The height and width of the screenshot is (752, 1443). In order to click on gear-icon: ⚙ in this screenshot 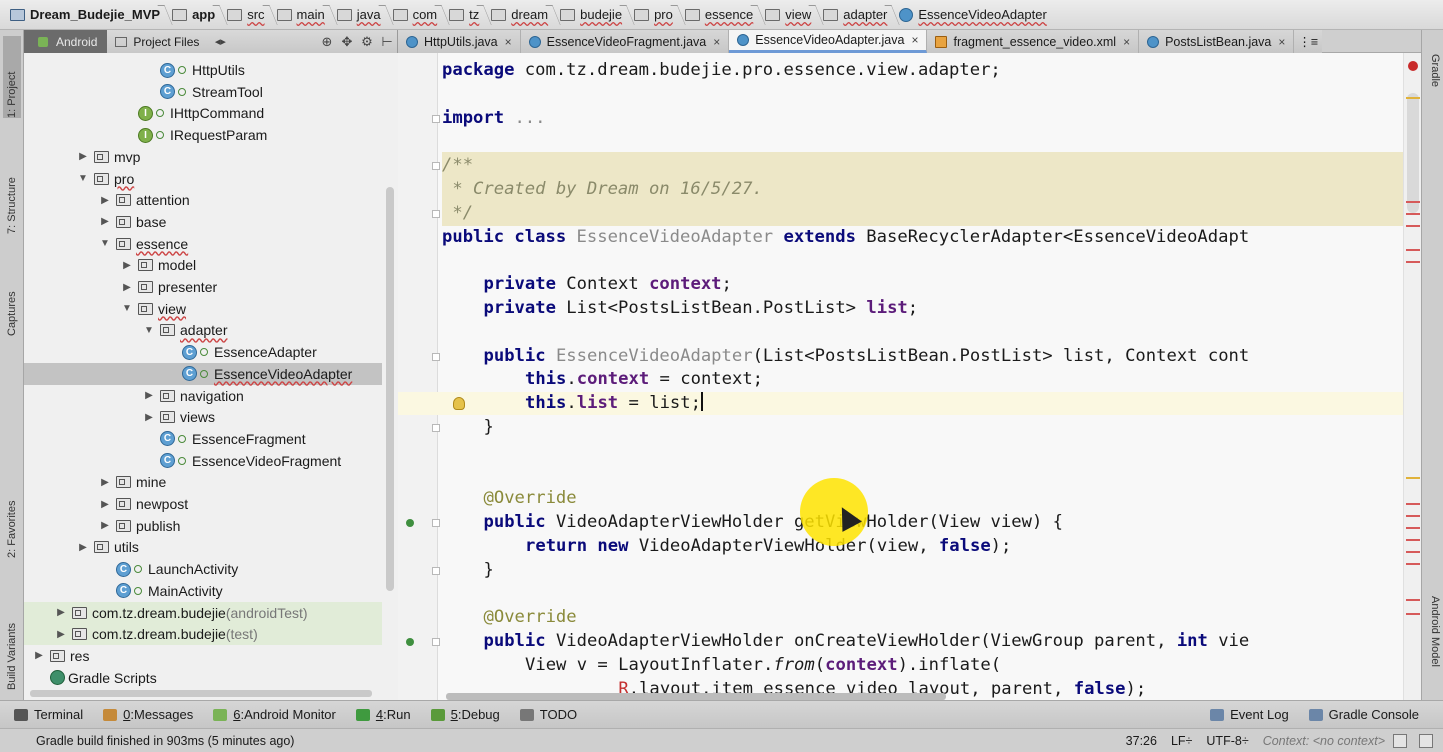, I will do `click(367, 41)`.